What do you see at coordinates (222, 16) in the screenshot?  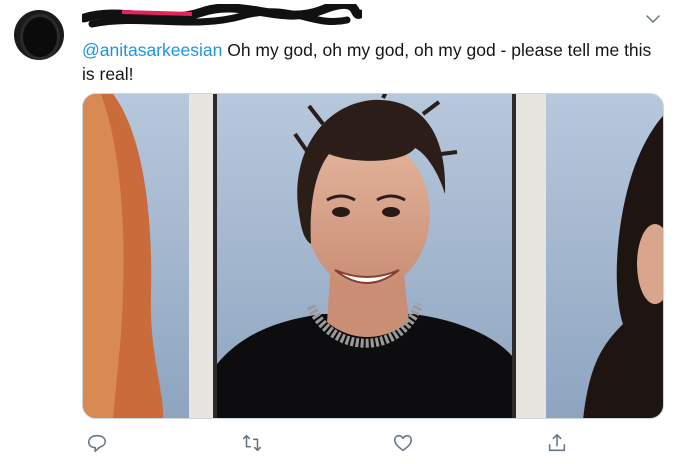 I see `redaction-scribble` at bounding box center [222, 16].